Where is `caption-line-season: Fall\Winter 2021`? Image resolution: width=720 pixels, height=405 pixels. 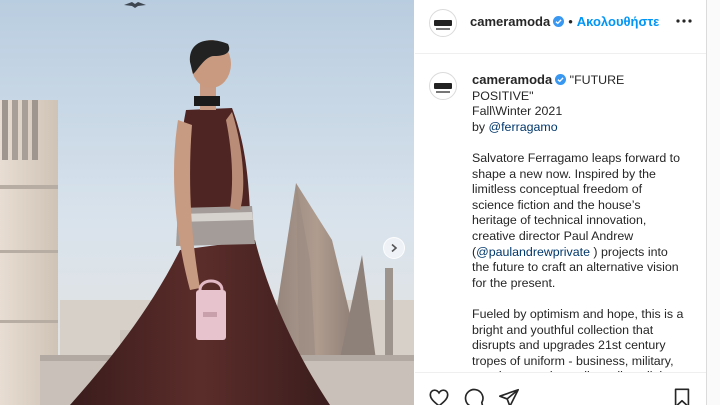 caption-line-season: Fall\Winter 2021 is located at coordinates (517, 111).